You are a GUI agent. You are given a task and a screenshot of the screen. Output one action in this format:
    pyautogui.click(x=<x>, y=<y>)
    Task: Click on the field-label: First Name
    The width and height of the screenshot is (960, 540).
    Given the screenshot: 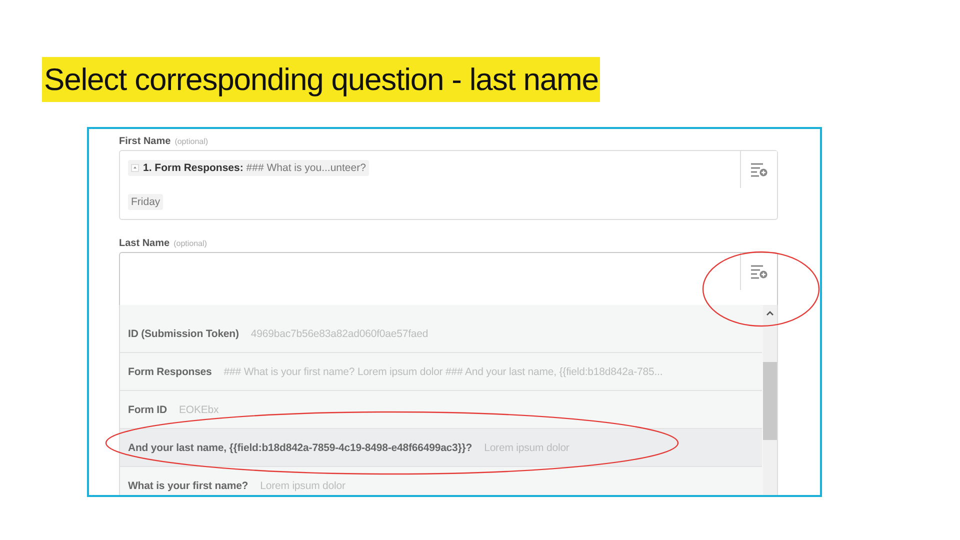 What is the action you would take?
    pyautogui.click(x=145, y=141)
    